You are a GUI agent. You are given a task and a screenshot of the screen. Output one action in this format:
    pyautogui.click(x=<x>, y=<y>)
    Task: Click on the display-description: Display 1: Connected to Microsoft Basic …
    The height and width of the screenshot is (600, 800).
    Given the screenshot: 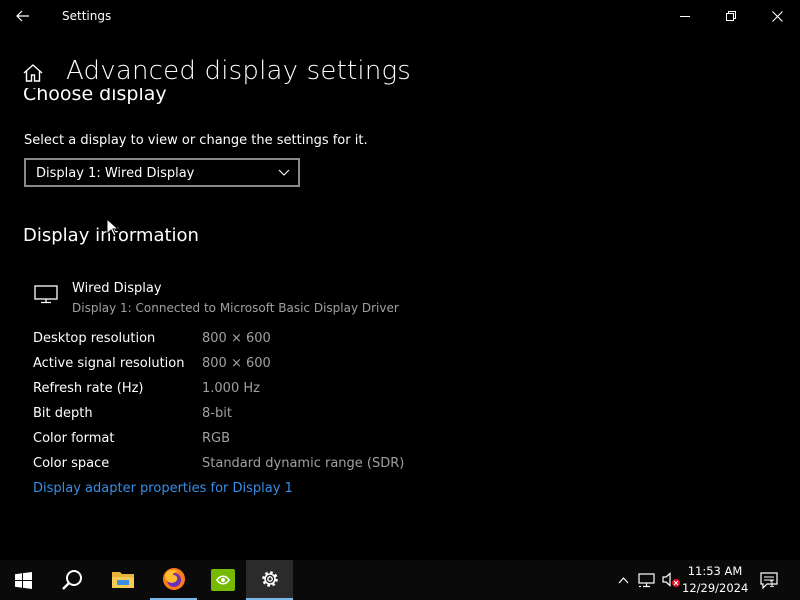 What is the action you would take?
    pyautogui.click(x=235, y=308)
    